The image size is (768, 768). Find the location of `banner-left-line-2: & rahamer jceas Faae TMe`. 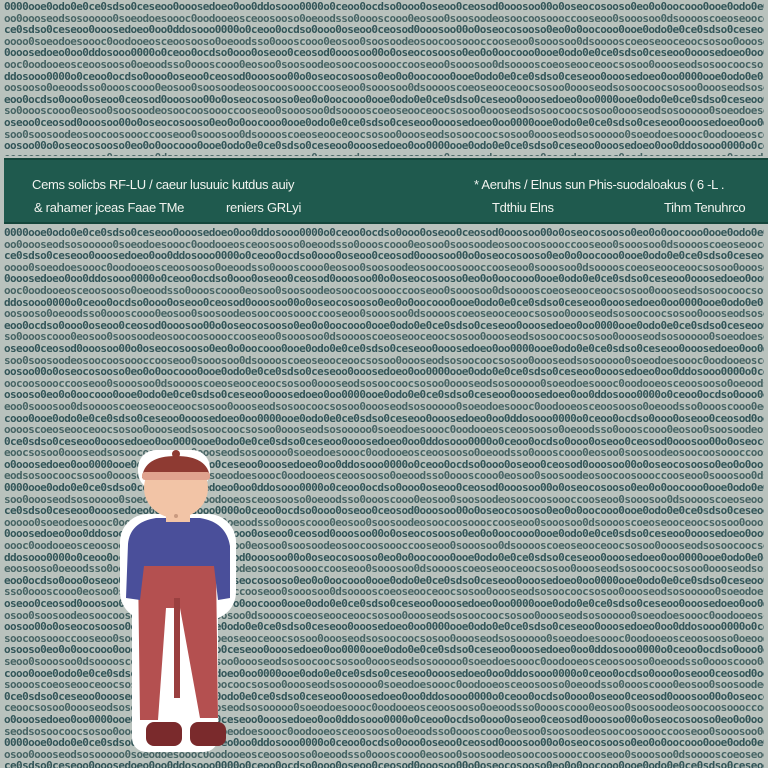

banner-left-line-2: & rahamer jceas Faae TMe is located at coordinates (109, 207).